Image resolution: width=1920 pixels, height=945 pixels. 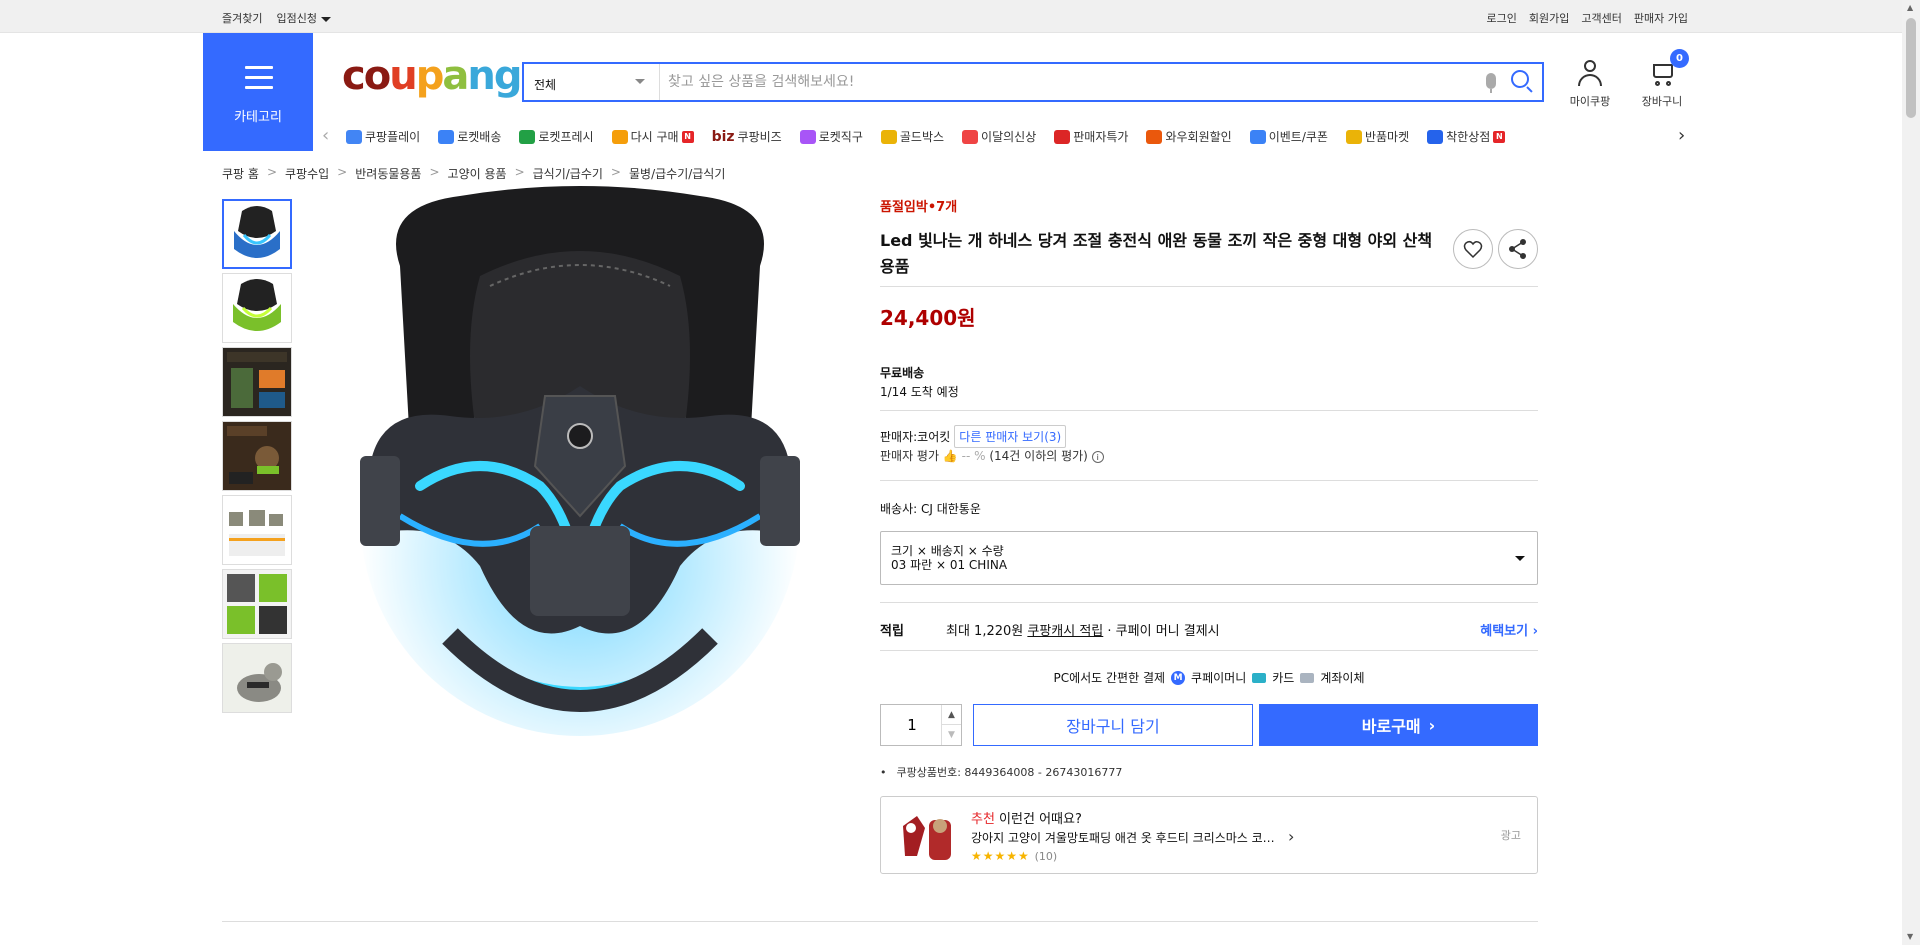 I want to click on carrier: 배송사: CJ 대한통운, so click(x=930, y=509).